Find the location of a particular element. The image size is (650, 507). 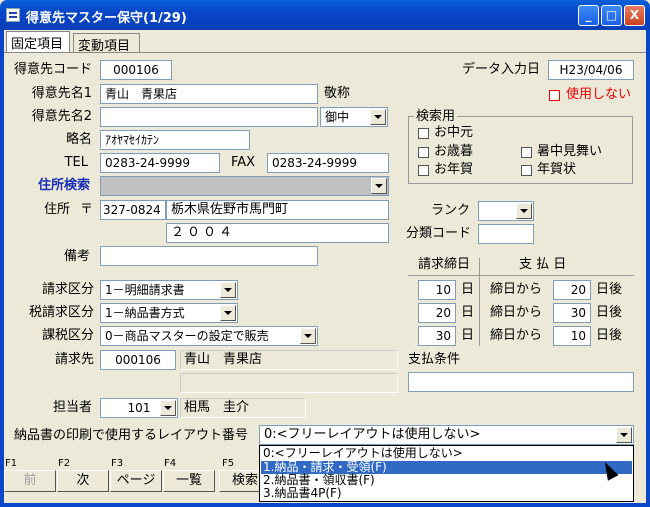

prev-button: 前 is located at coordinates (30, 481).